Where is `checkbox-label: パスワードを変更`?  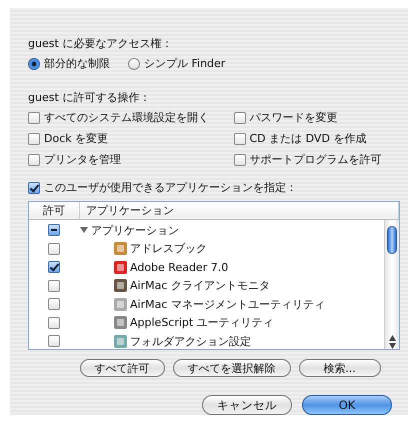
checkbox-label: パスワードを変更 is located at coordinates (294, 118).